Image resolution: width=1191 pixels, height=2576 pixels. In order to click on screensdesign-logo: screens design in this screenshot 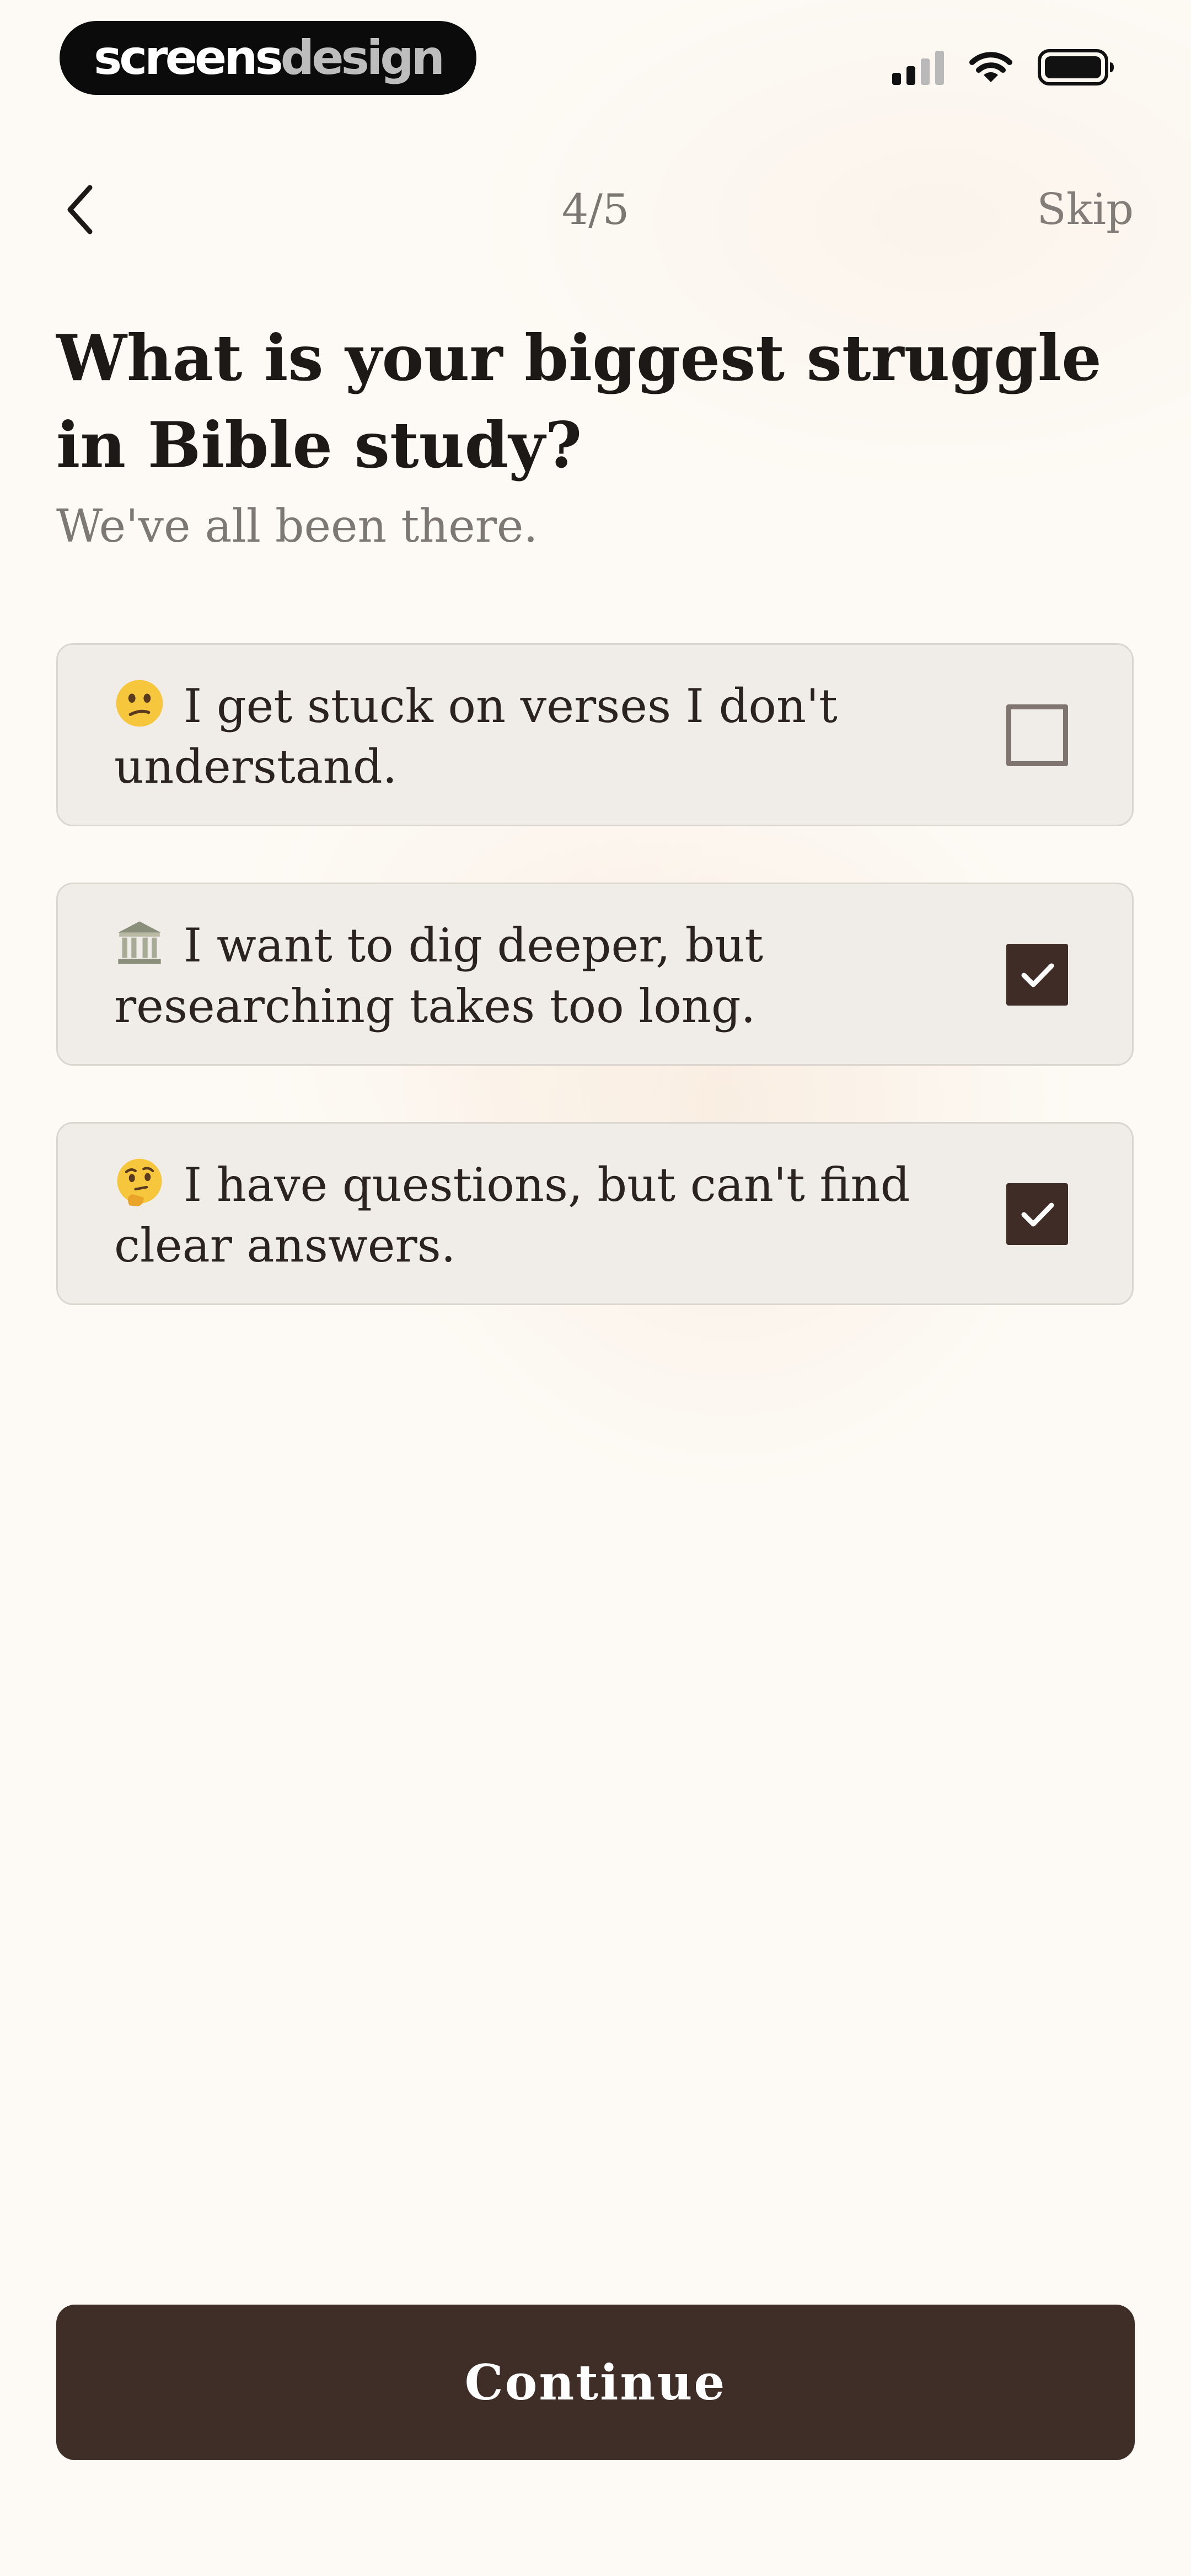, I will do `click(268, 58)`.